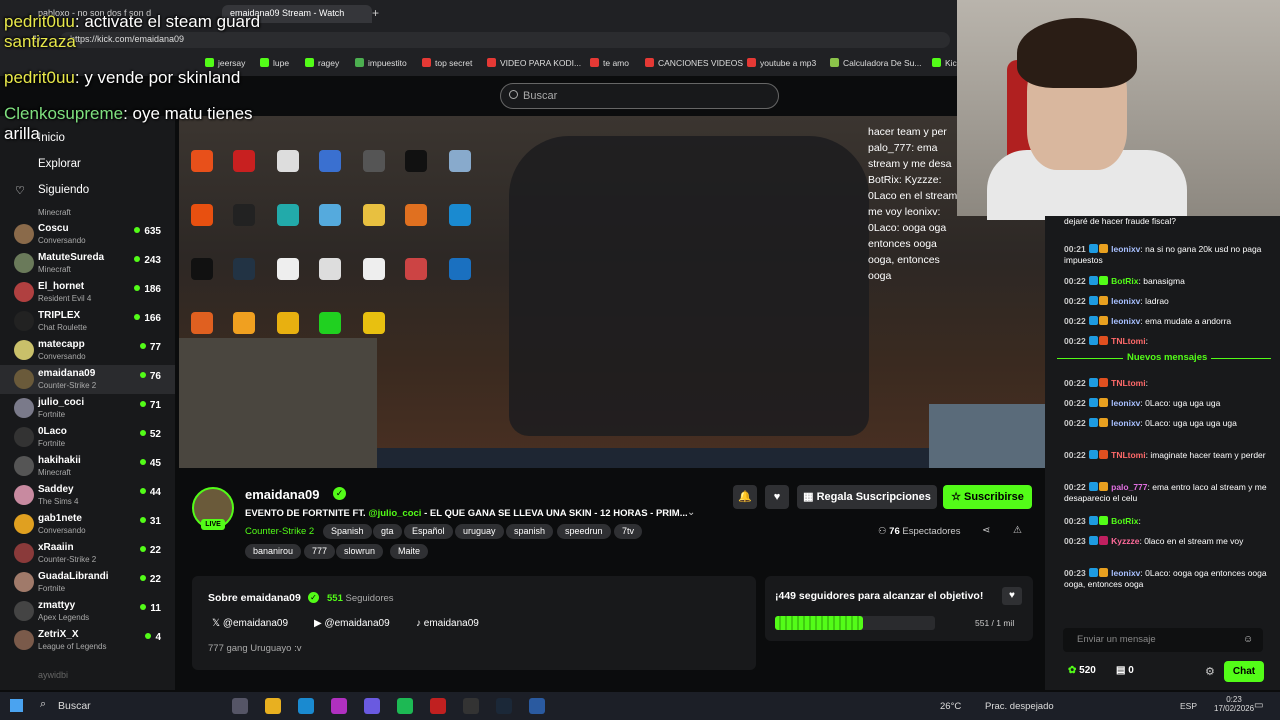 Image resolution: width=1280 pixels, height=720 pixels. I want to click on chat-time: 00:22, so click(1075, 341).